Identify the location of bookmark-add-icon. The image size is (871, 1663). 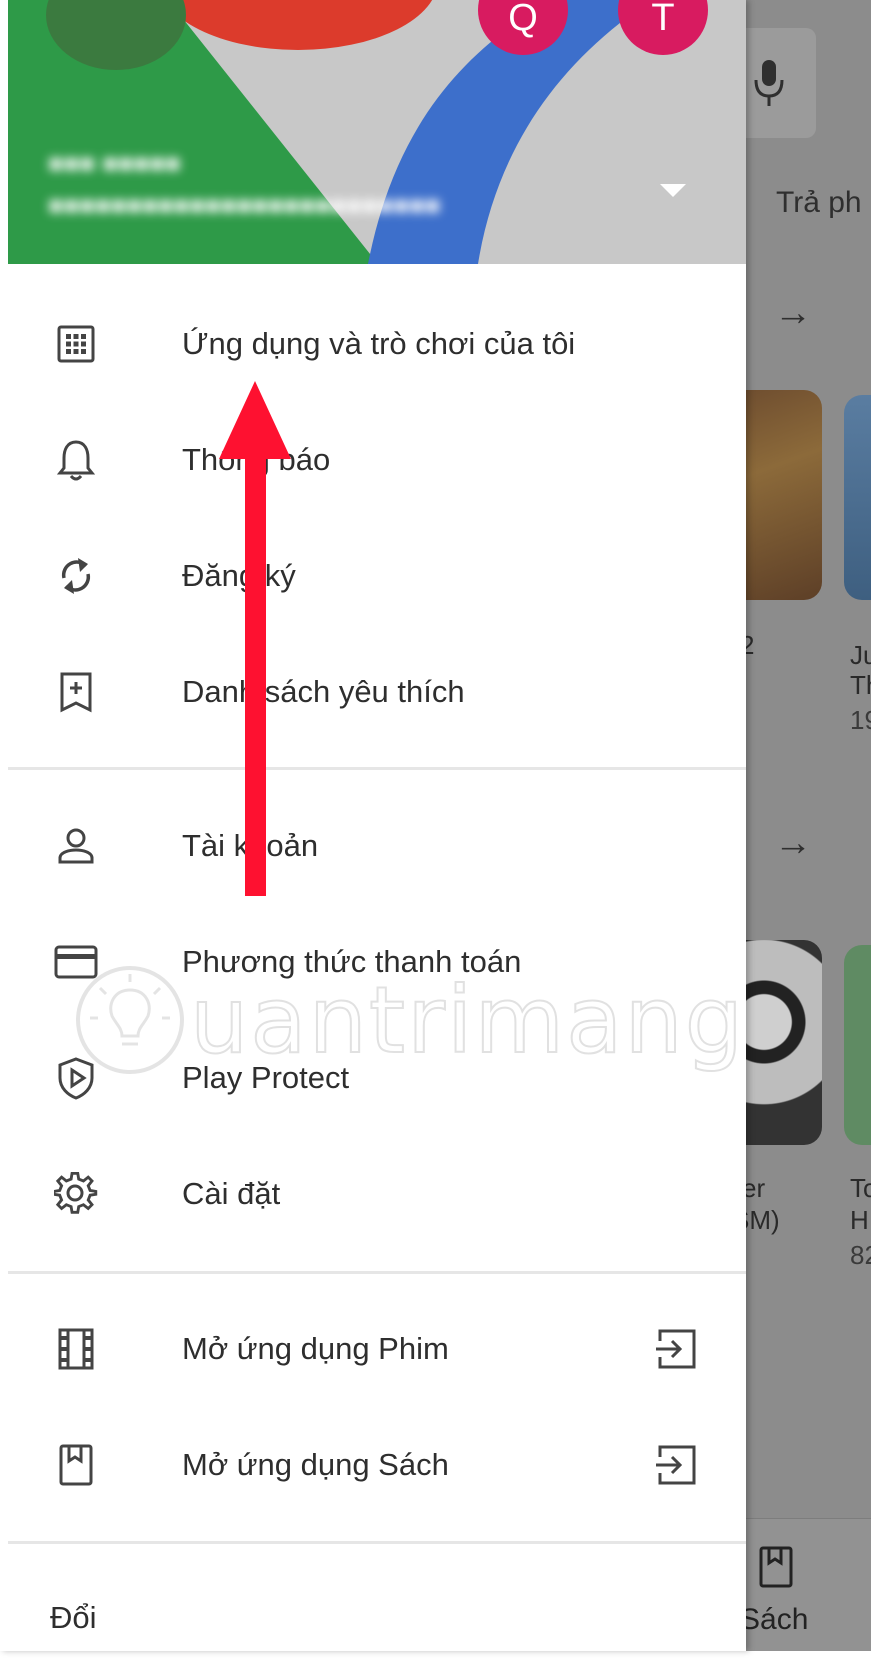
(76, 692).